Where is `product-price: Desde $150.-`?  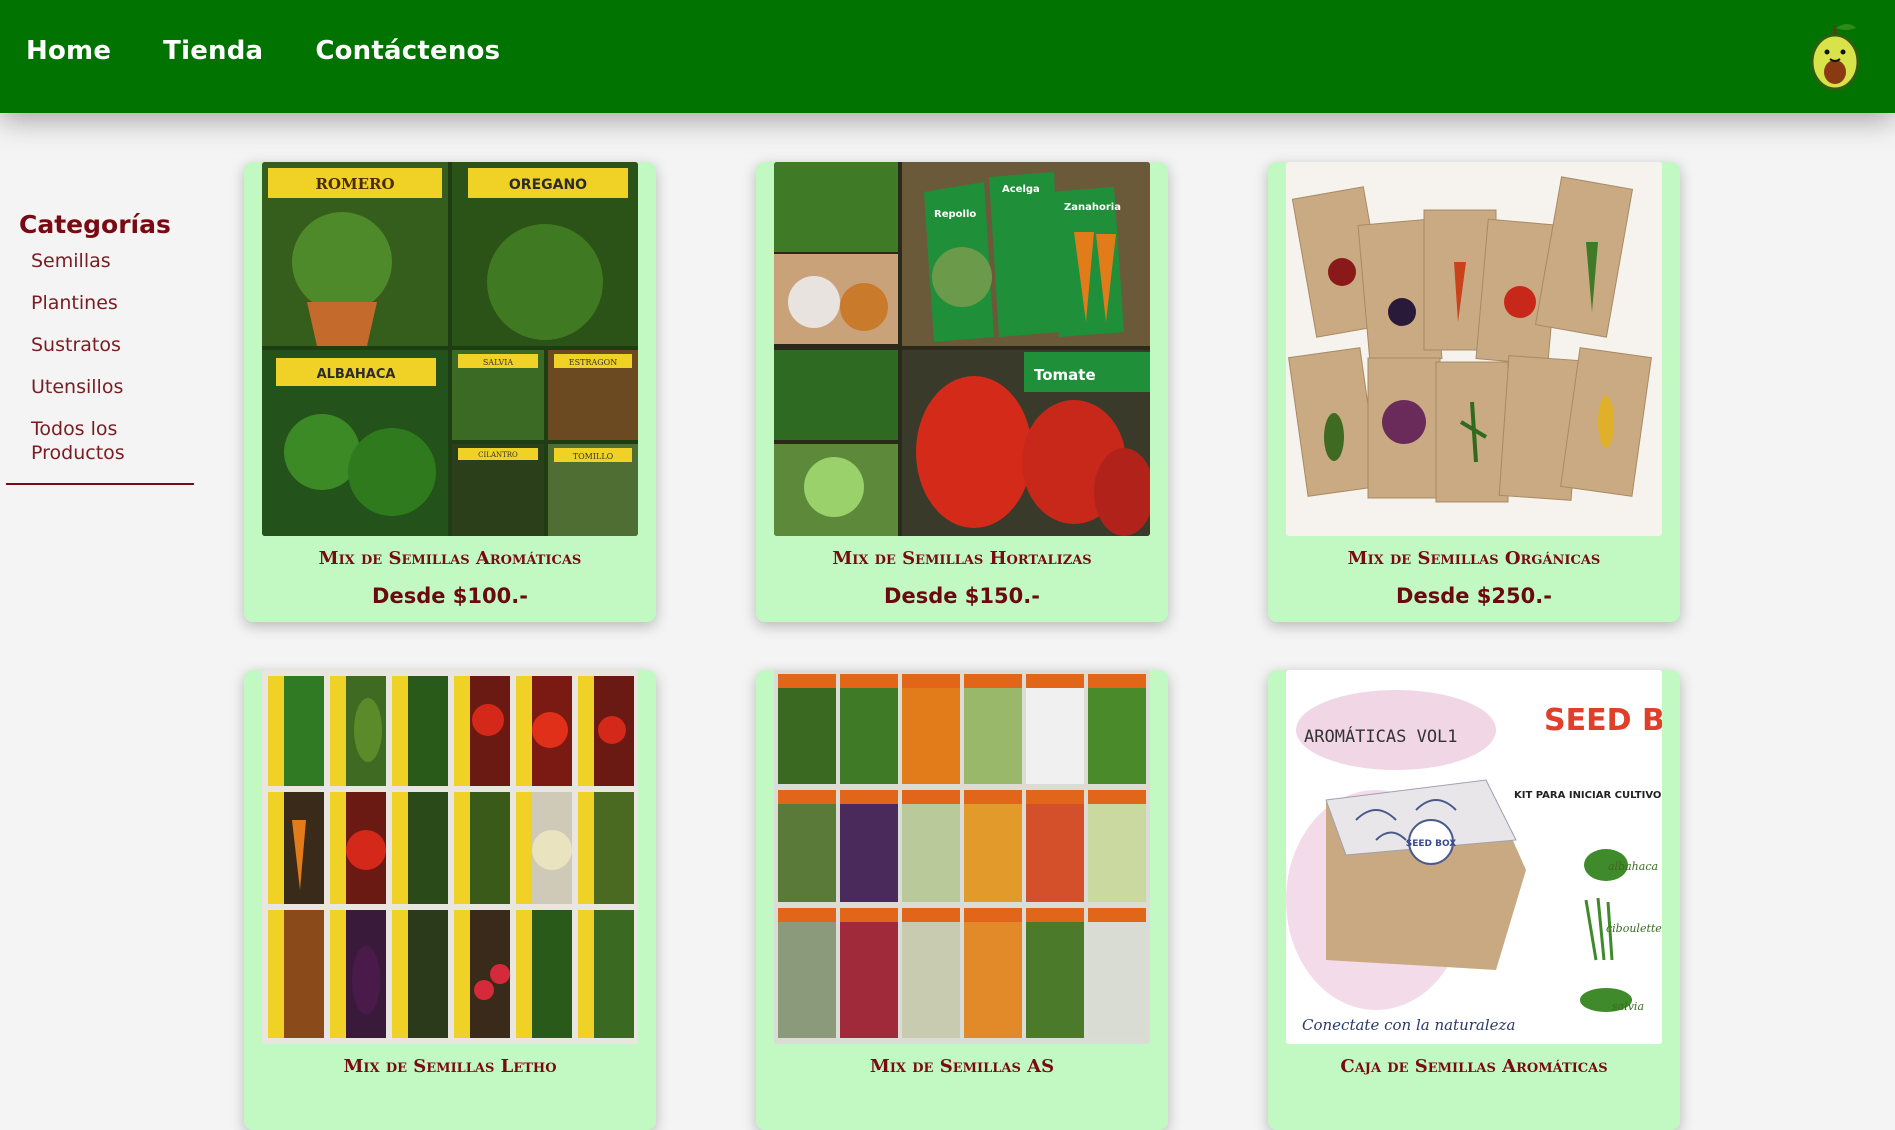 product-price: Desde $150.- is located at coordinates (962, 596).